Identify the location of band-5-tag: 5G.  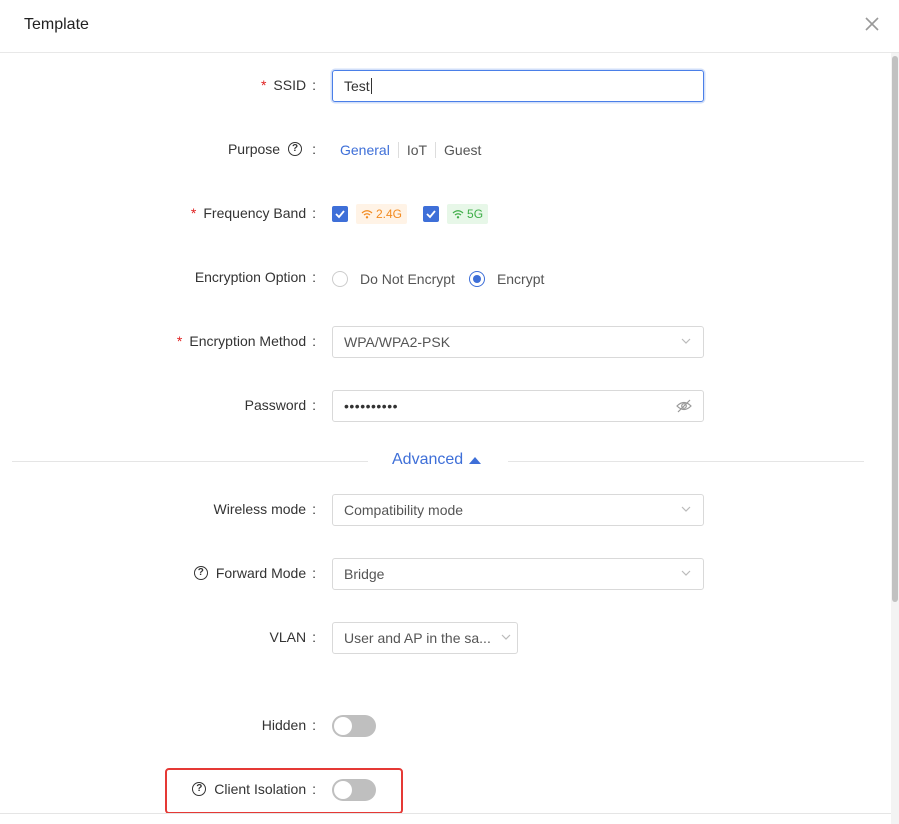
(468, 214).